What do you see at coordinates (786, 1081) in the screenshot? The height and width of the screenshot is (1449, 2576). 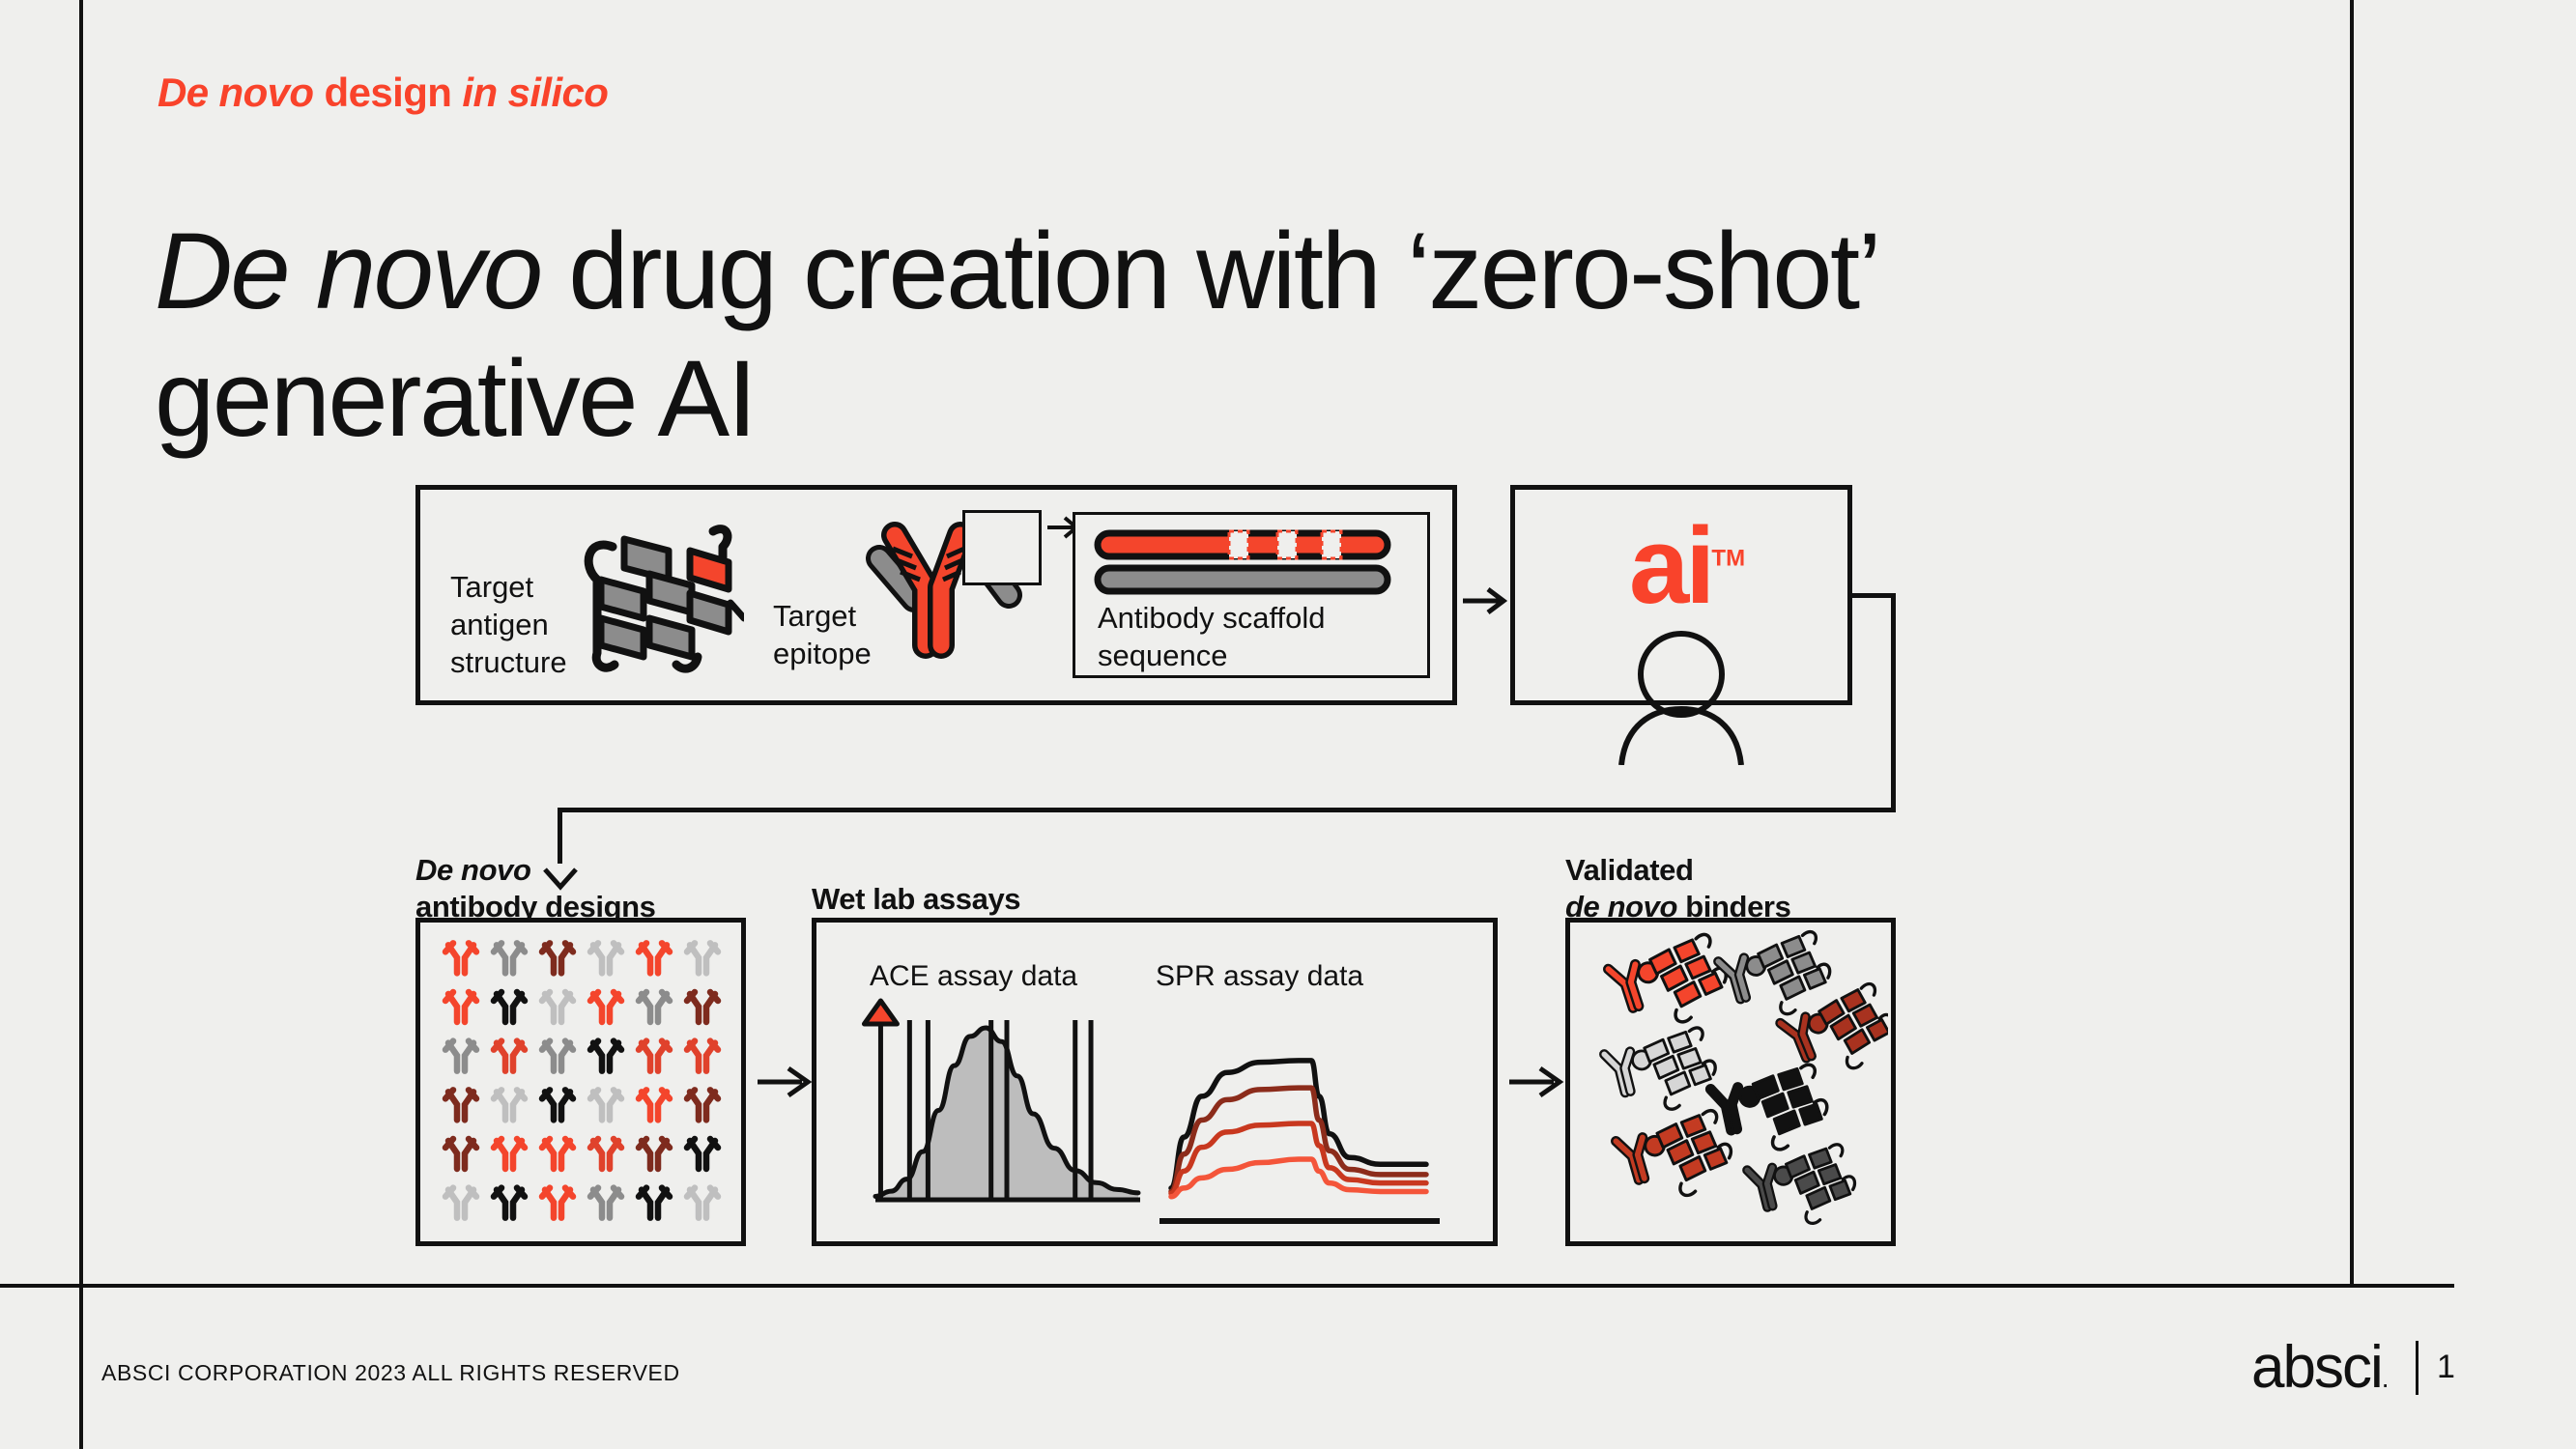 I see `designs-to-assays-arrow-icon` at bounding box center [786, 1081].